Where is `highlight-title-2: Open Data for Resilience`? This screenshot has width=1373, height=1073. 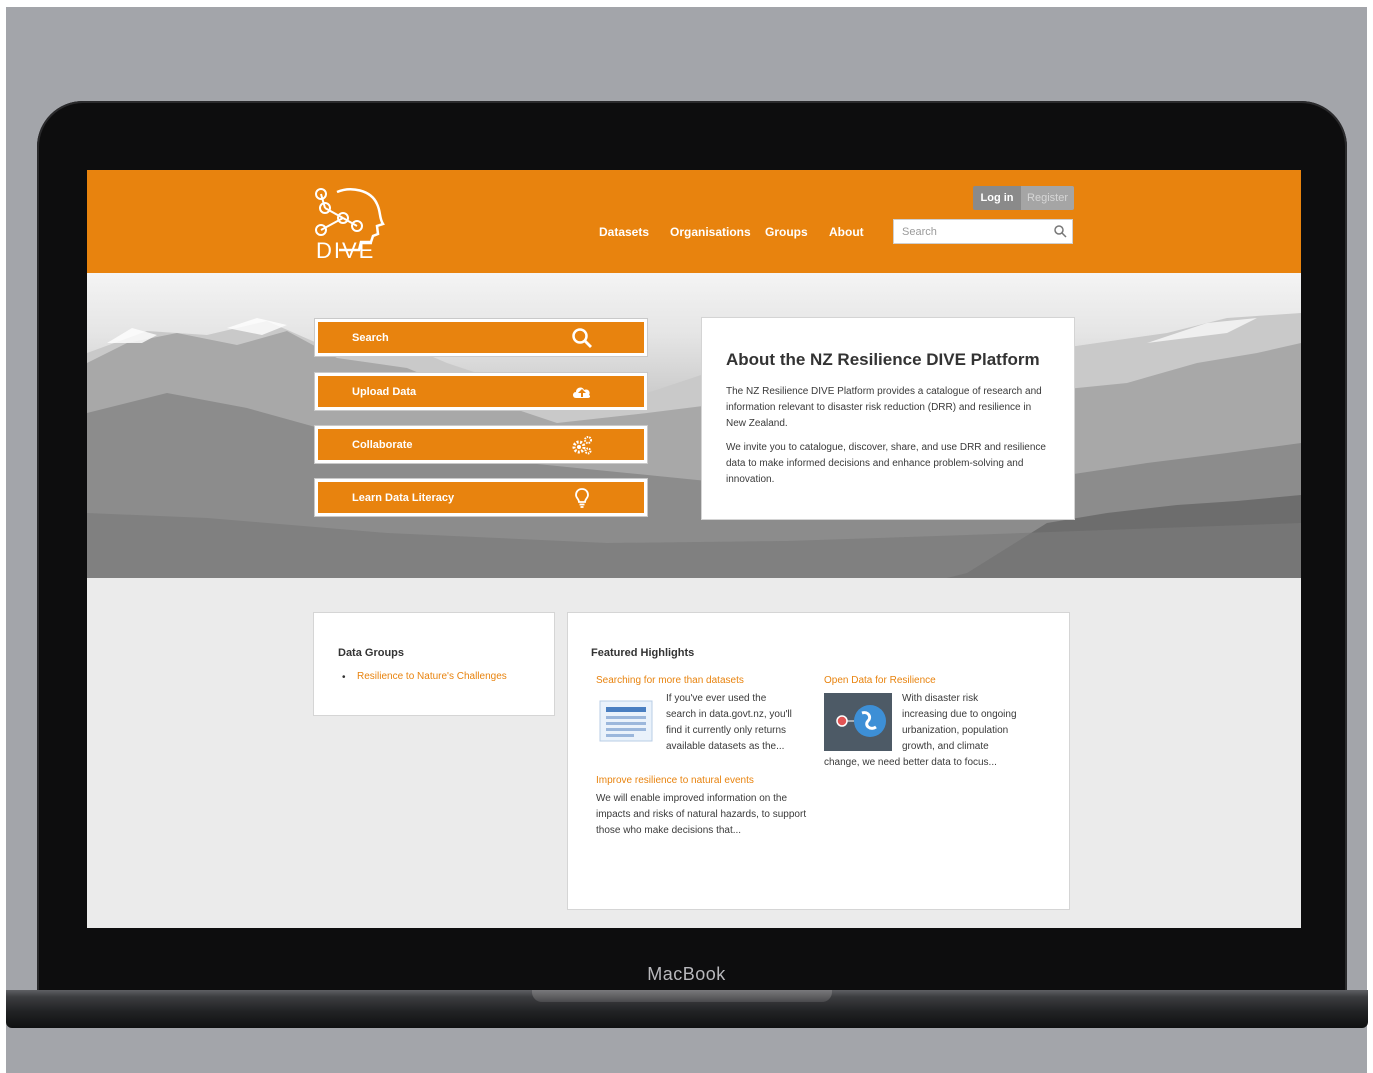
highlight-title-2: Open Data for Resilience is located at coordinates (880, 680).